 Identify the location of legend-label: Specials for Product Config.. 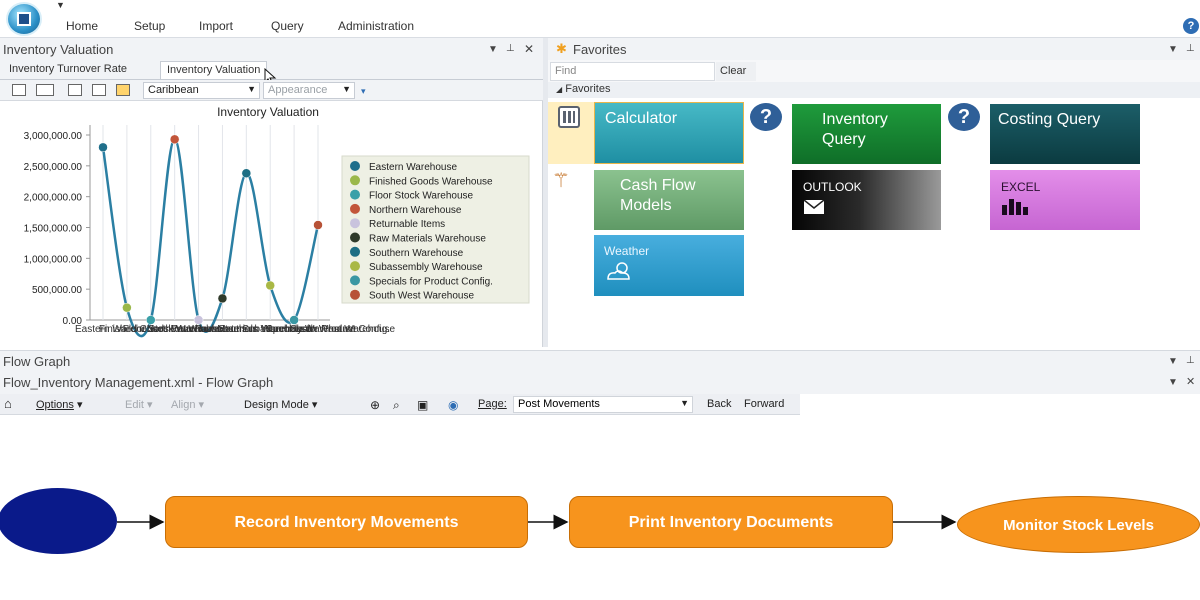
(431, 281).